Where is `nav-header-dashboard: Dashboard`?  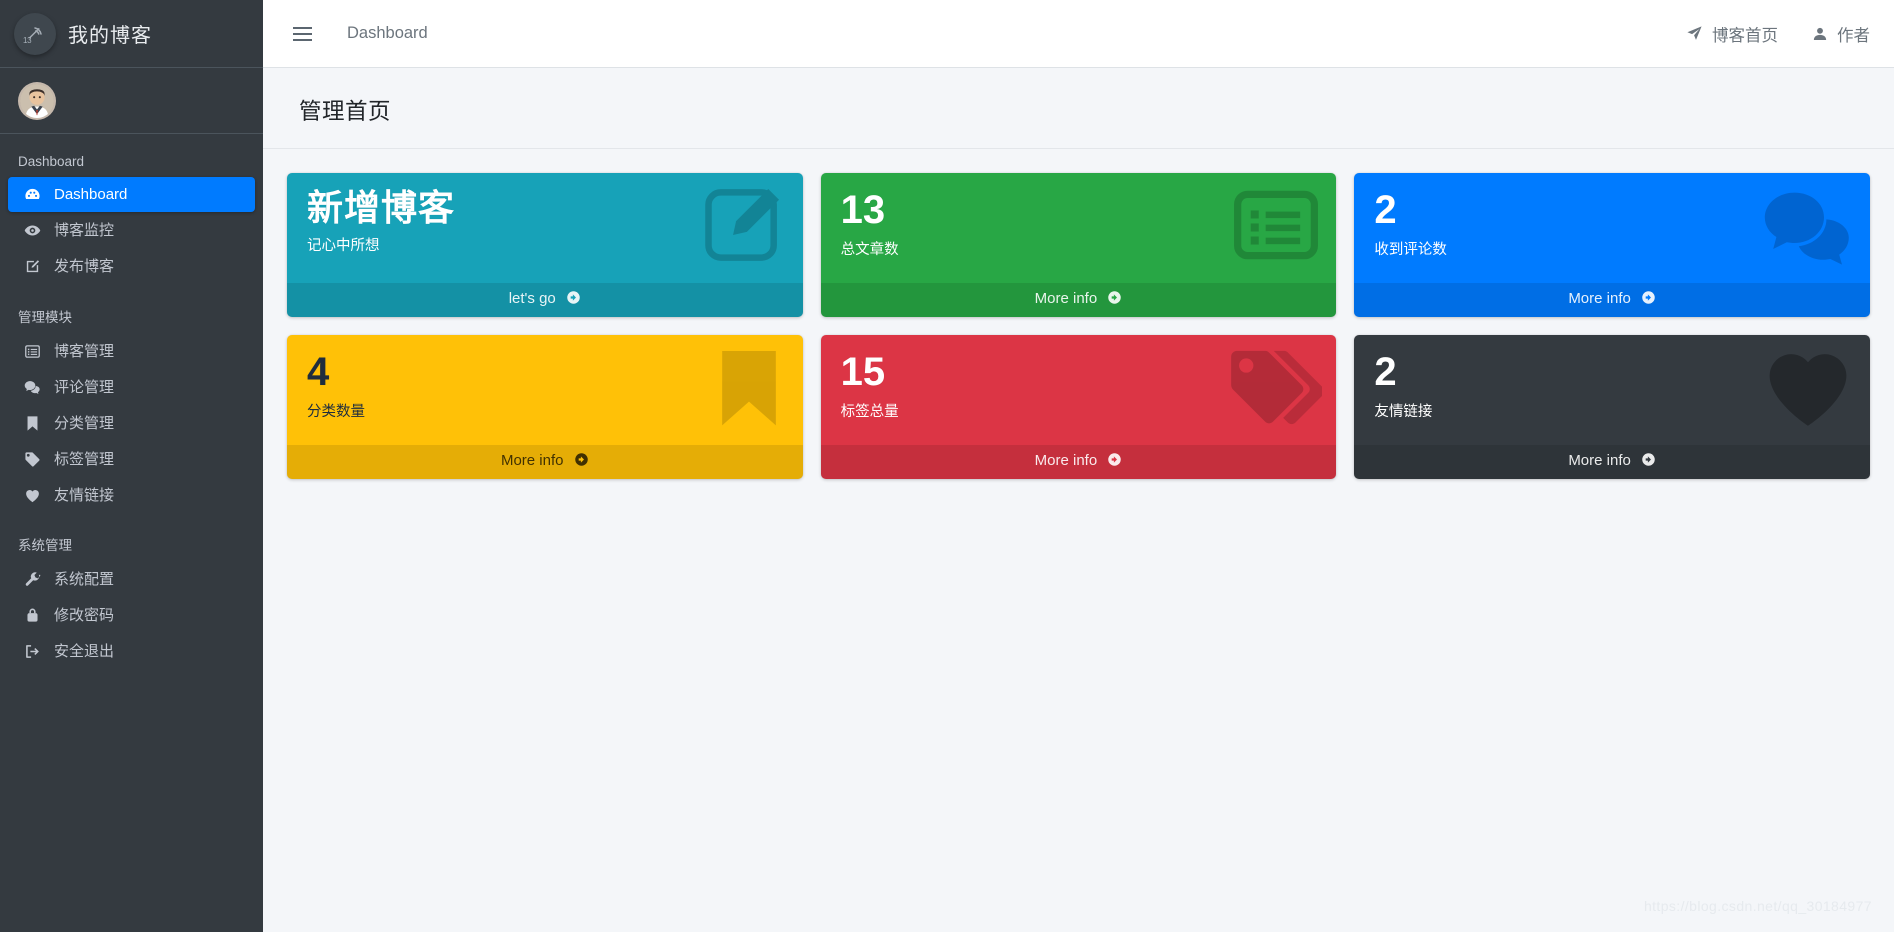 nav-header-dashboard: Dashboard is located at coordinates (51, 161).